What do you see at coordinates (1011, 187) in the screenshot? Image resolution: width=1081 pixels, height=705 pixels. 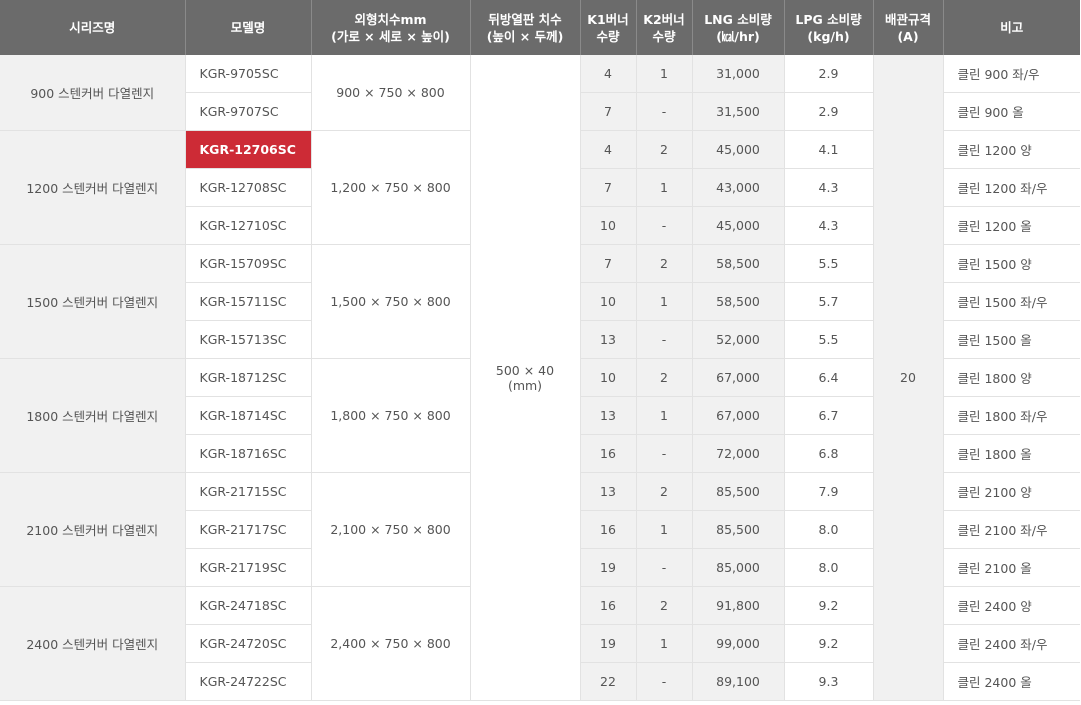 I see `note-cell: 클린 1200 좌/우` at bounding box center [1011, 187].